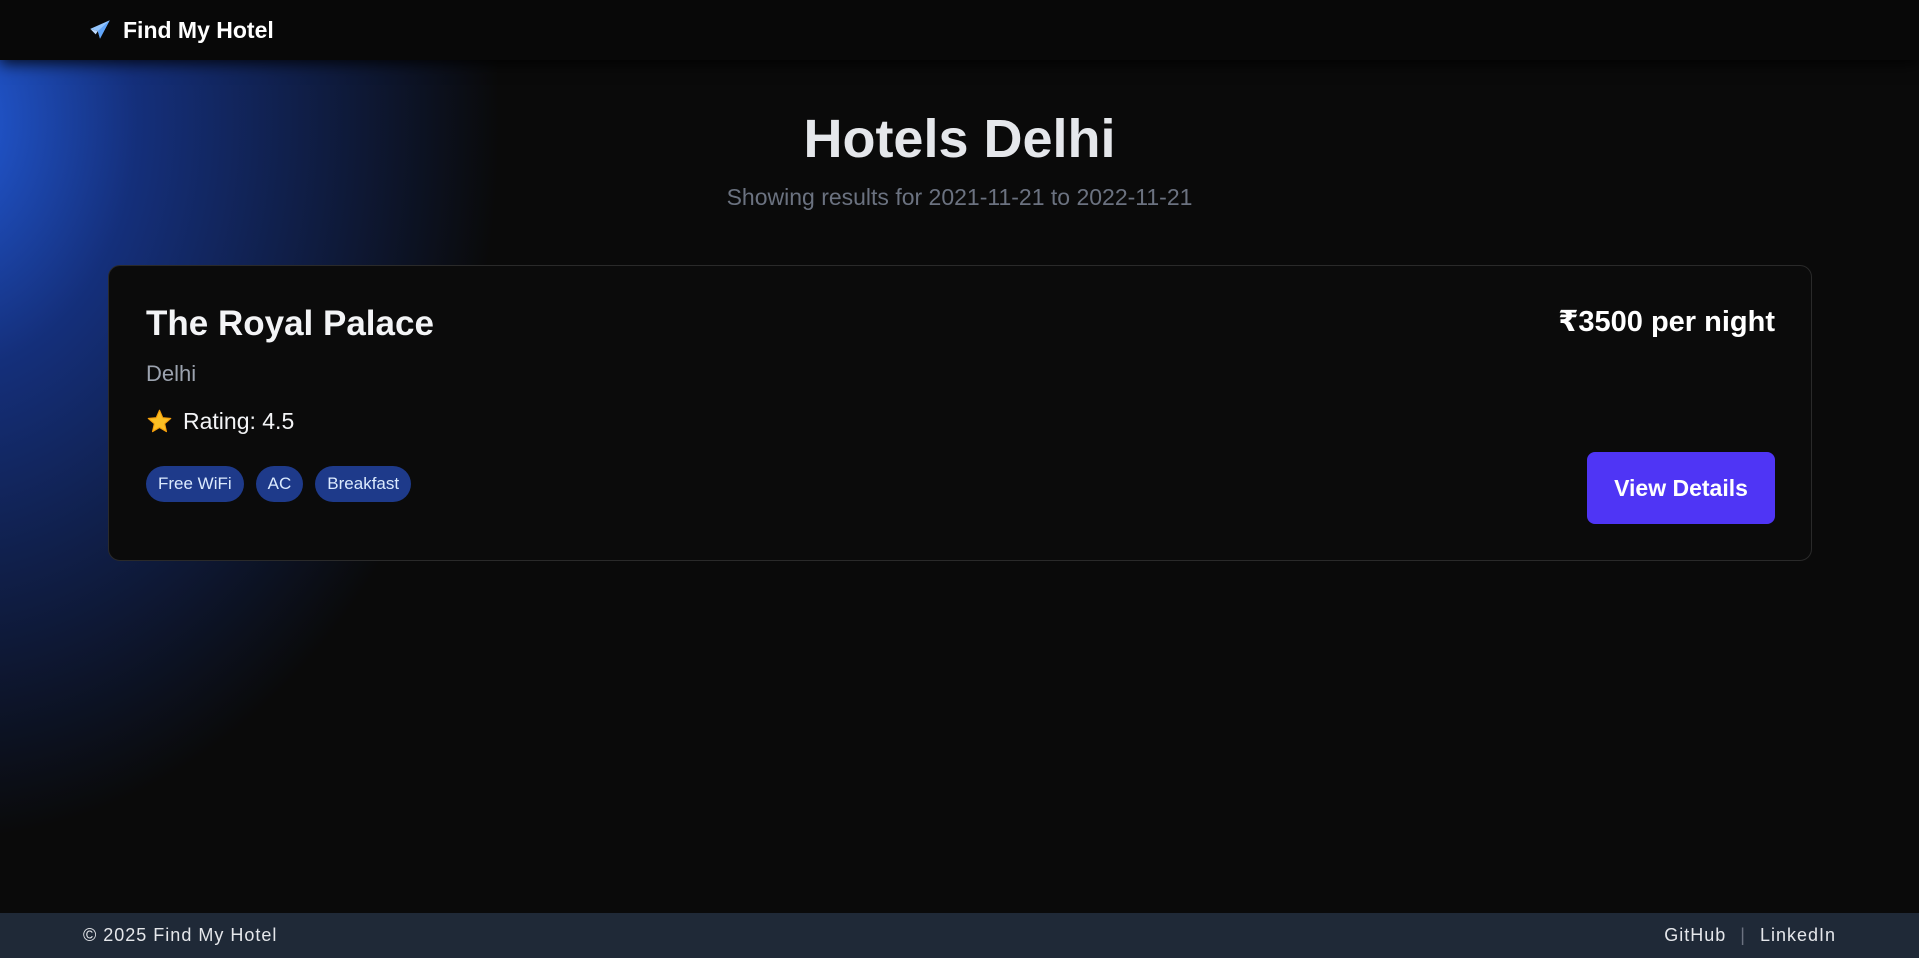 The height and width of the screenshot is (958, 1919). I want to click on amenity-tag: Free WiFi, so click(195, 484).